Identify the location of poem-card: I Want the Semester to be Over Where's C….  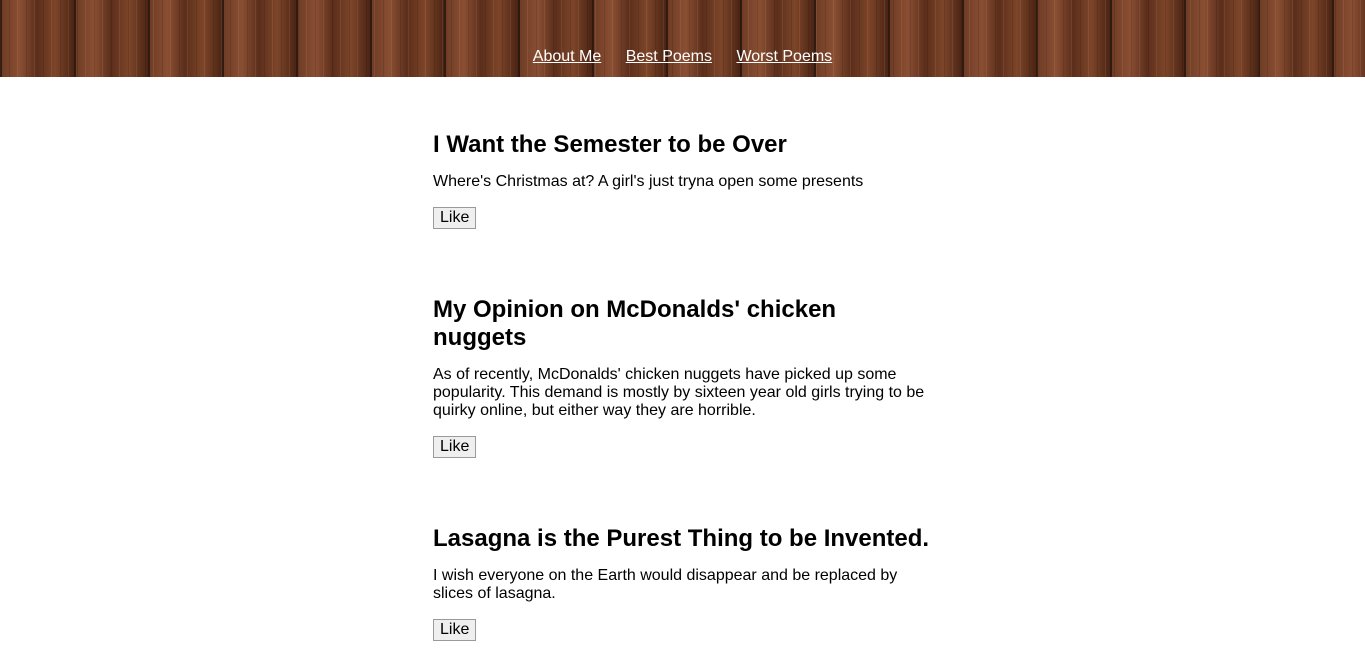
(683, 180).